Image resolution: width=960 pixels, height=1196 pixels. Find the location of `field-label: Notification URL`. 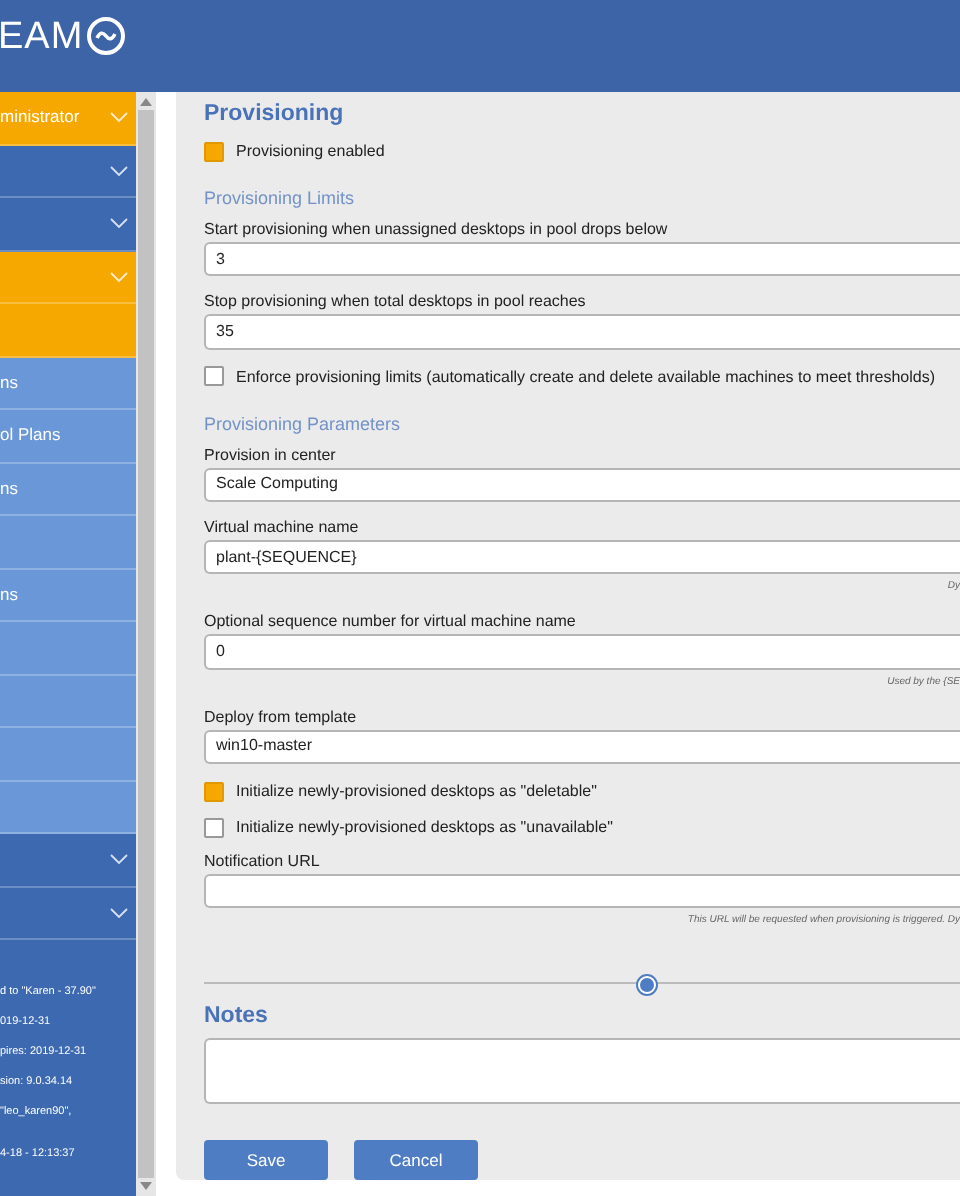

field-label: Notification URL is located at coordinates (263, 861).